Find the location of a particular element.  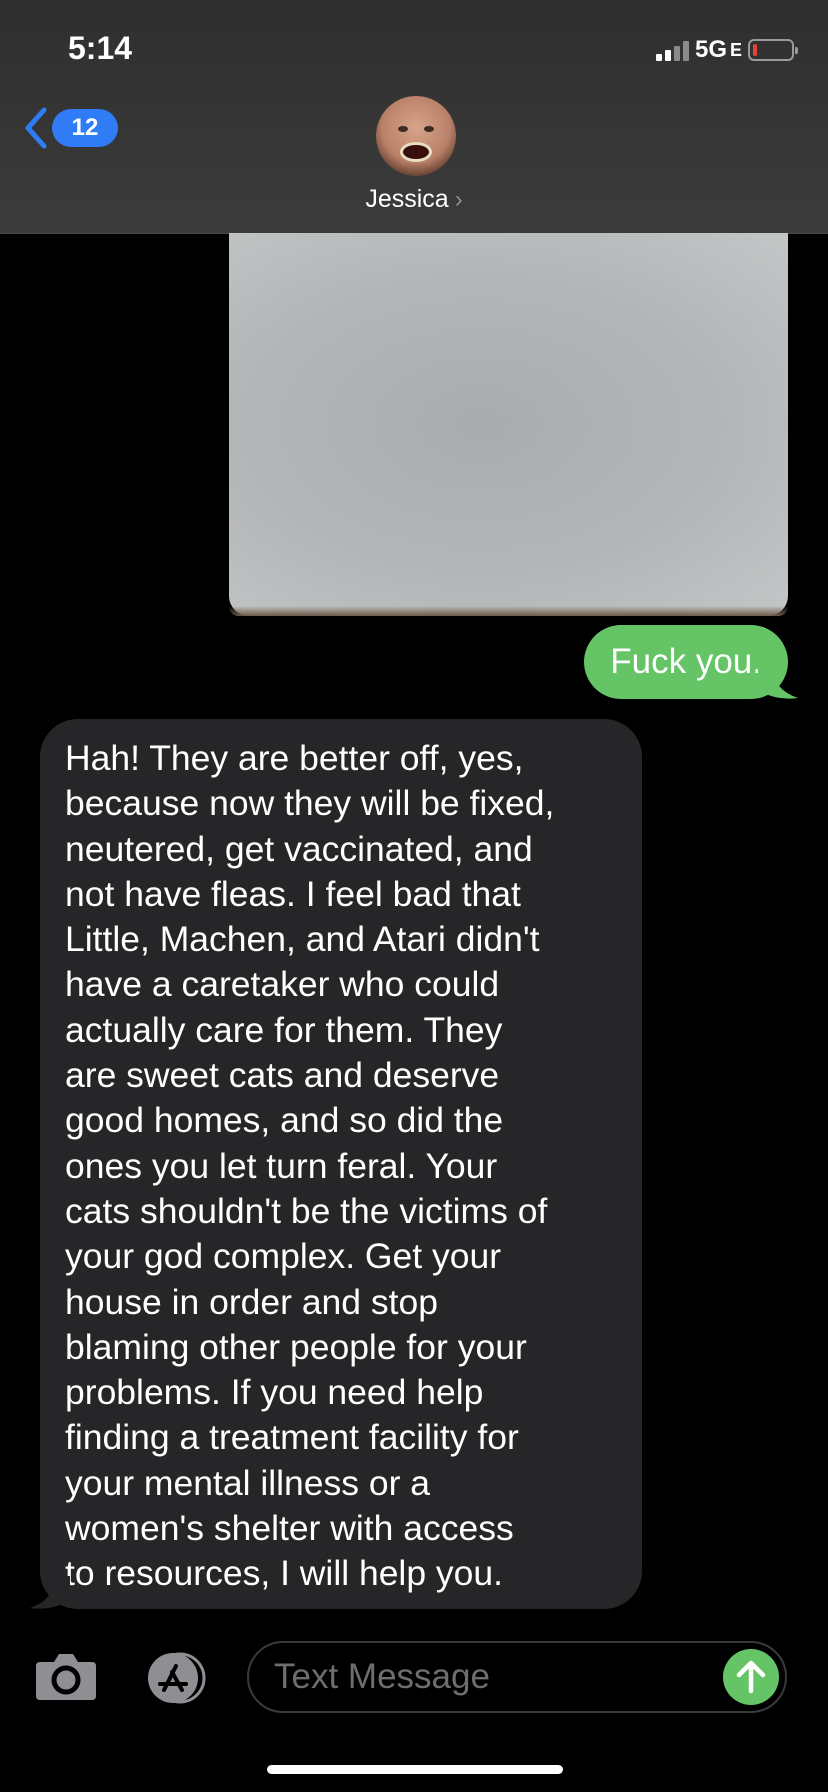

back-button: 12 is located at coordinates (71, 128).